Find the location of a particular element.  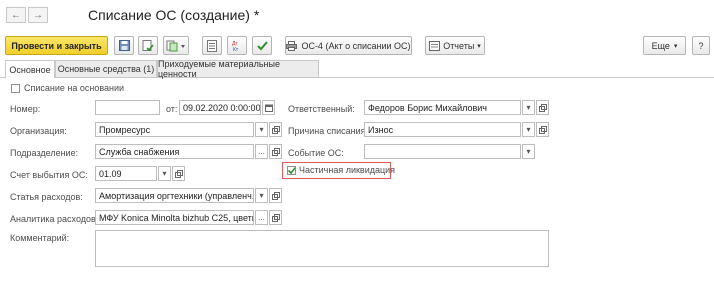

comment-textarea is located at coordinates (322, 248).